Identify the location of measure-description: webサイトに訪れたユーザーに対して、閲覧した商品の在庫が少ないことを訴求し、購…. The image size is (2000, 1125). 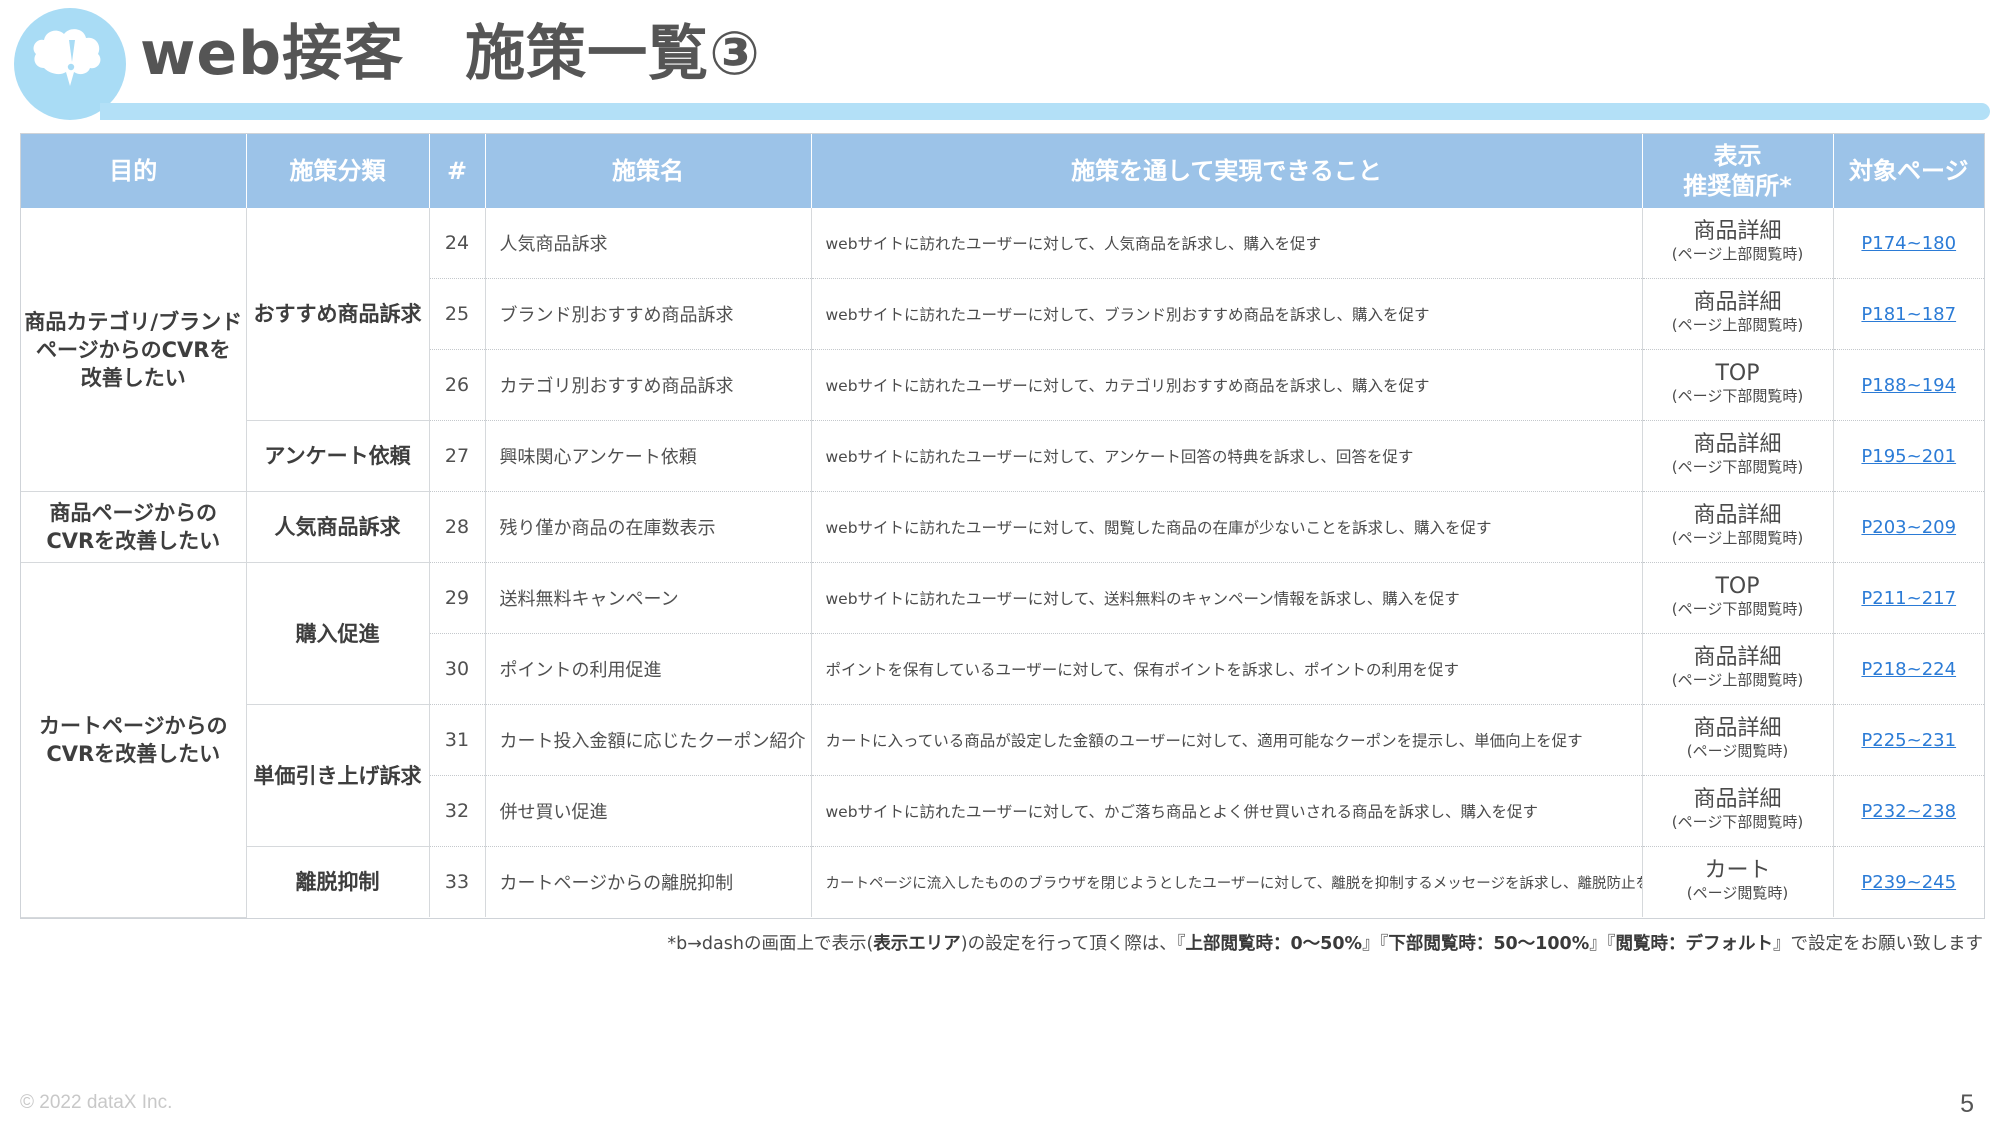
(1227, 527).